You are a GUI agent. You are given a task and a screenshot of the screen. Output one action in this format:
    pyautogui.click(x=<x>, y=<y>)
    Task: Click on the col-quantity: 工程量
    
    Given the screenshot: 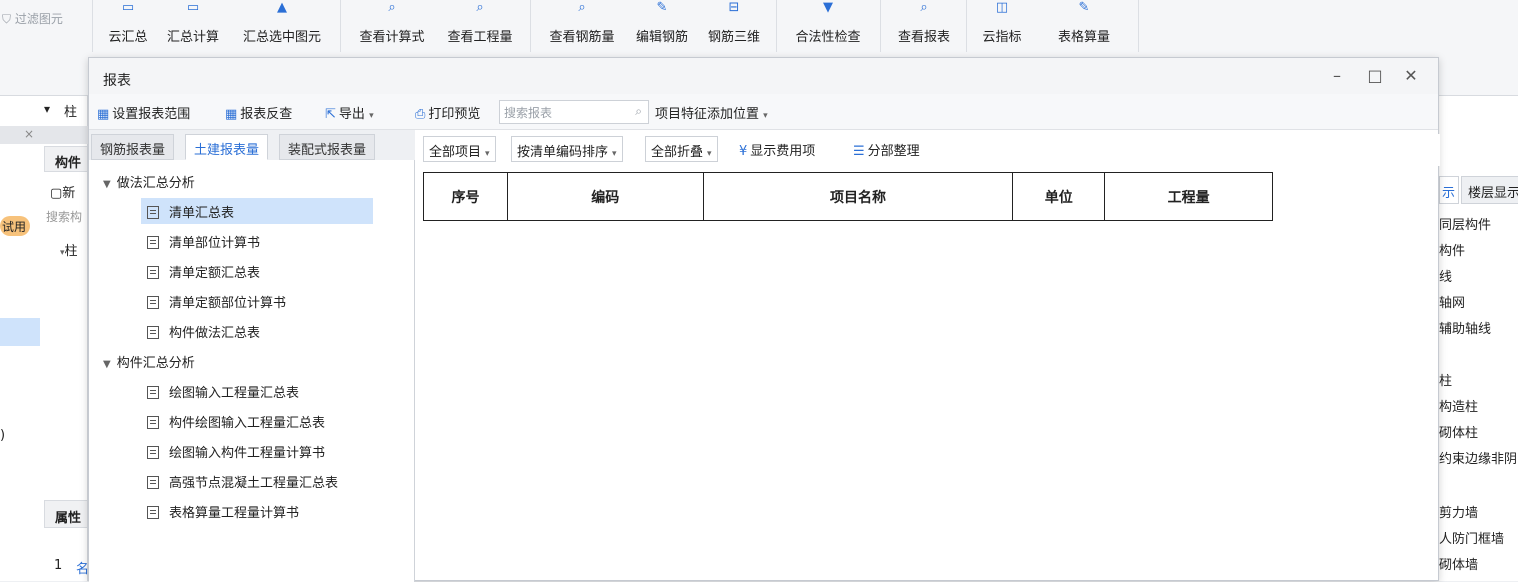 What is the action you would take?
    pyautogui.click(x=1188, y=196)
    